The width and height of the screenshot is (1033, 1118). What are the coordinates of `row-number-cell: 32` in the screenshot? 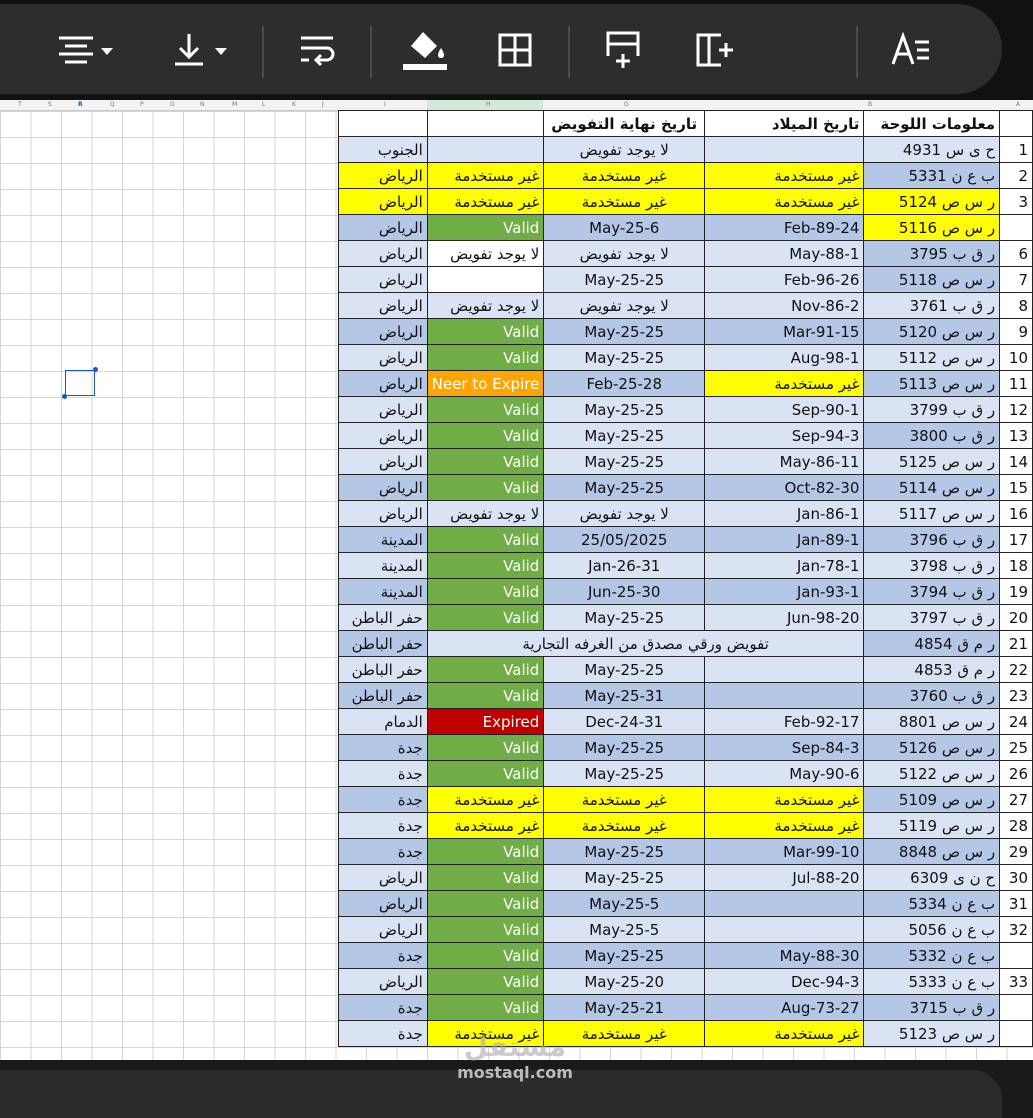 It's located at (1016, 929).